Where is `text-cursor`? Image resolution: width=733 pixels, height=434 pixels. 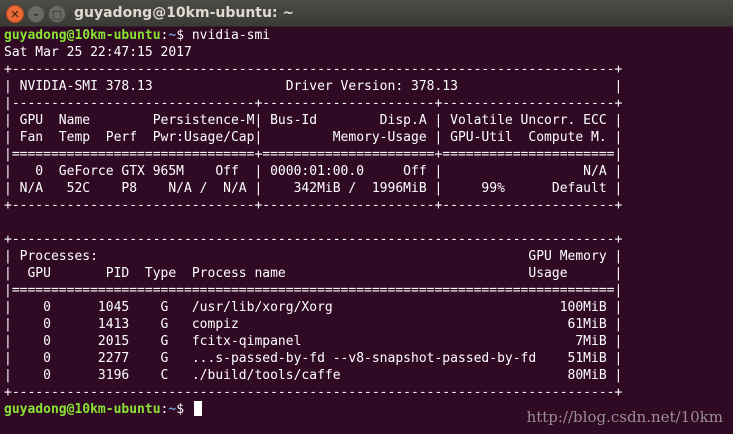
text-cursor is located at coordinates (197, 408).